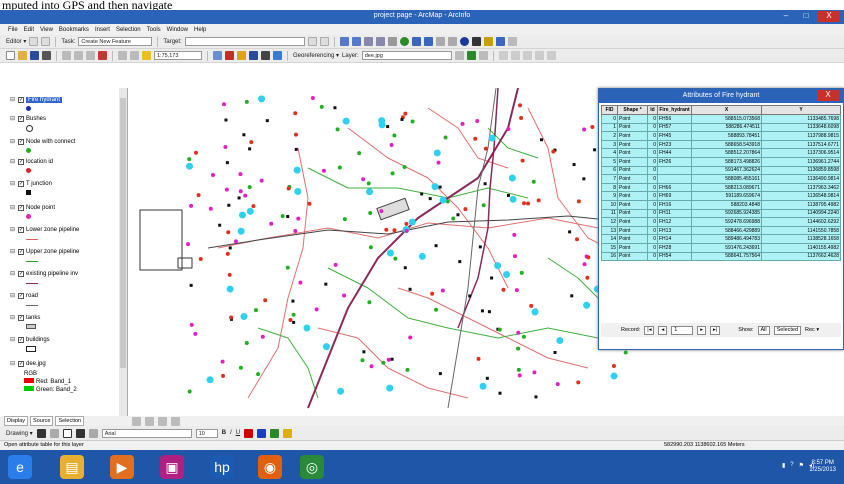 The image size is (844, 484). What do you see at coordinates (200, 30) in the screenshot?
I see `menu-help: Help` at bounding box center [200, 30].